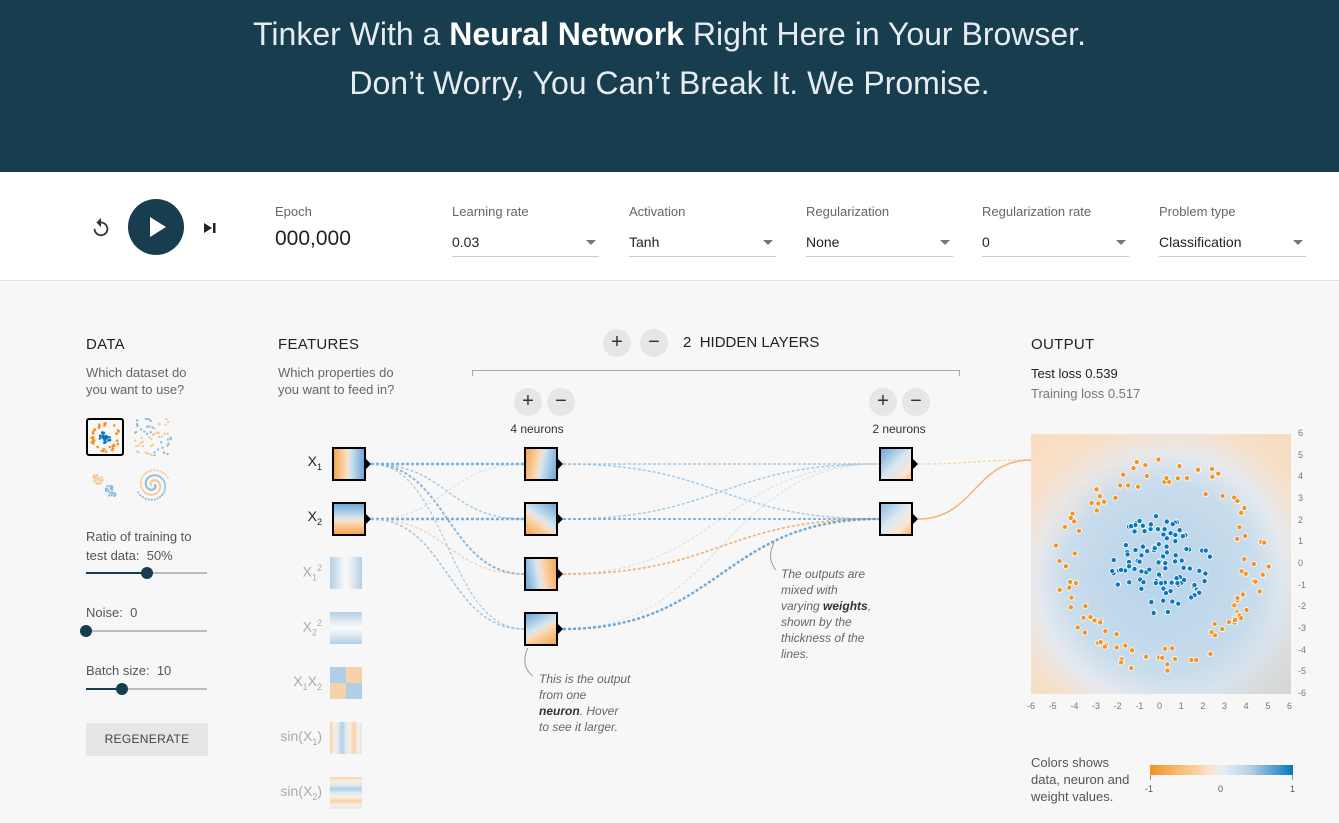  Describe the element at coordinates (346, 683) in the screenshot. I see `feature-x1x2` at that location.